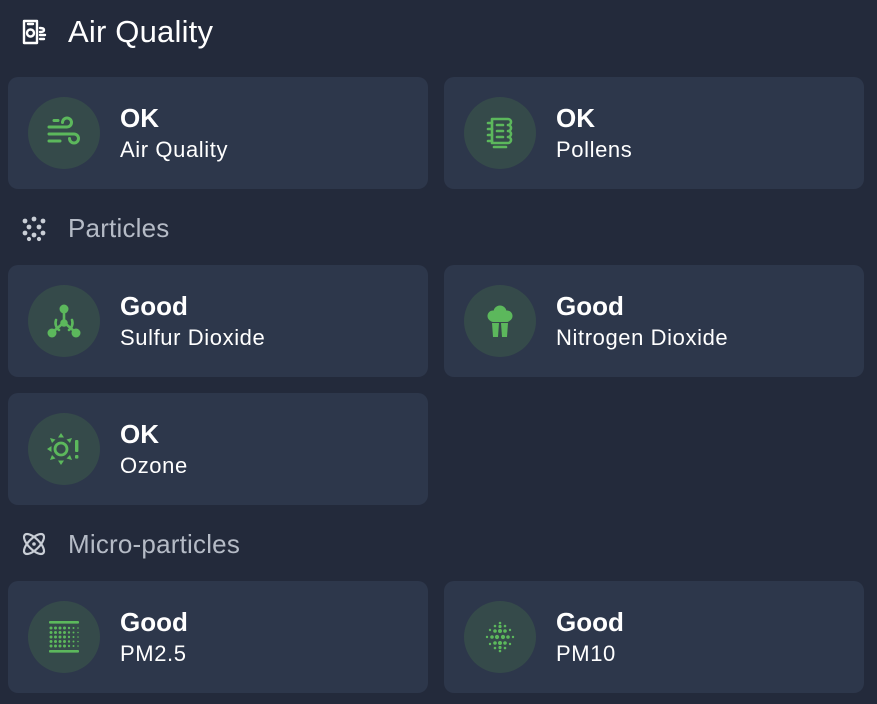 Image resolution: width=877 pixels, height=704 pixels. Describe the element at coordinates (500, 321) in the screenshot. I see `factory-smoke-icon` at that location.